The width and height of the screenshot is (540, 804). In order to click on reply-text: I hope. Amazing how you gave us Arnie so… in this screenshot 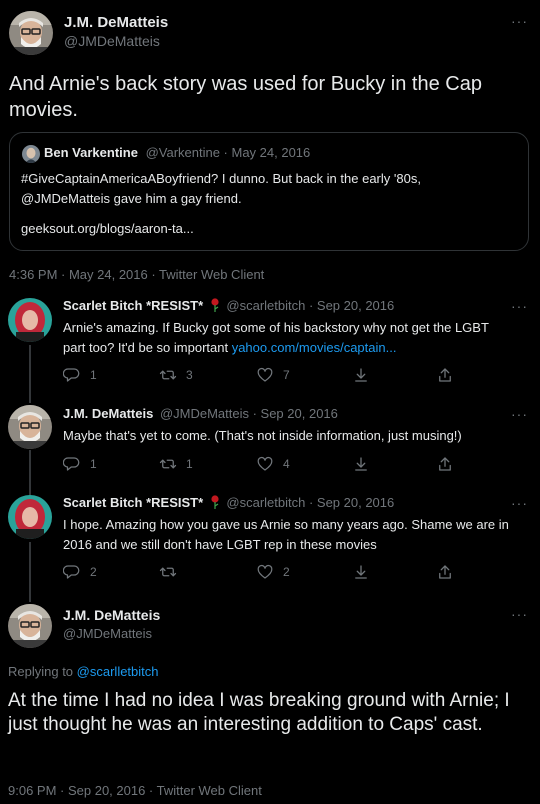, I will do `click(286, 534)`.